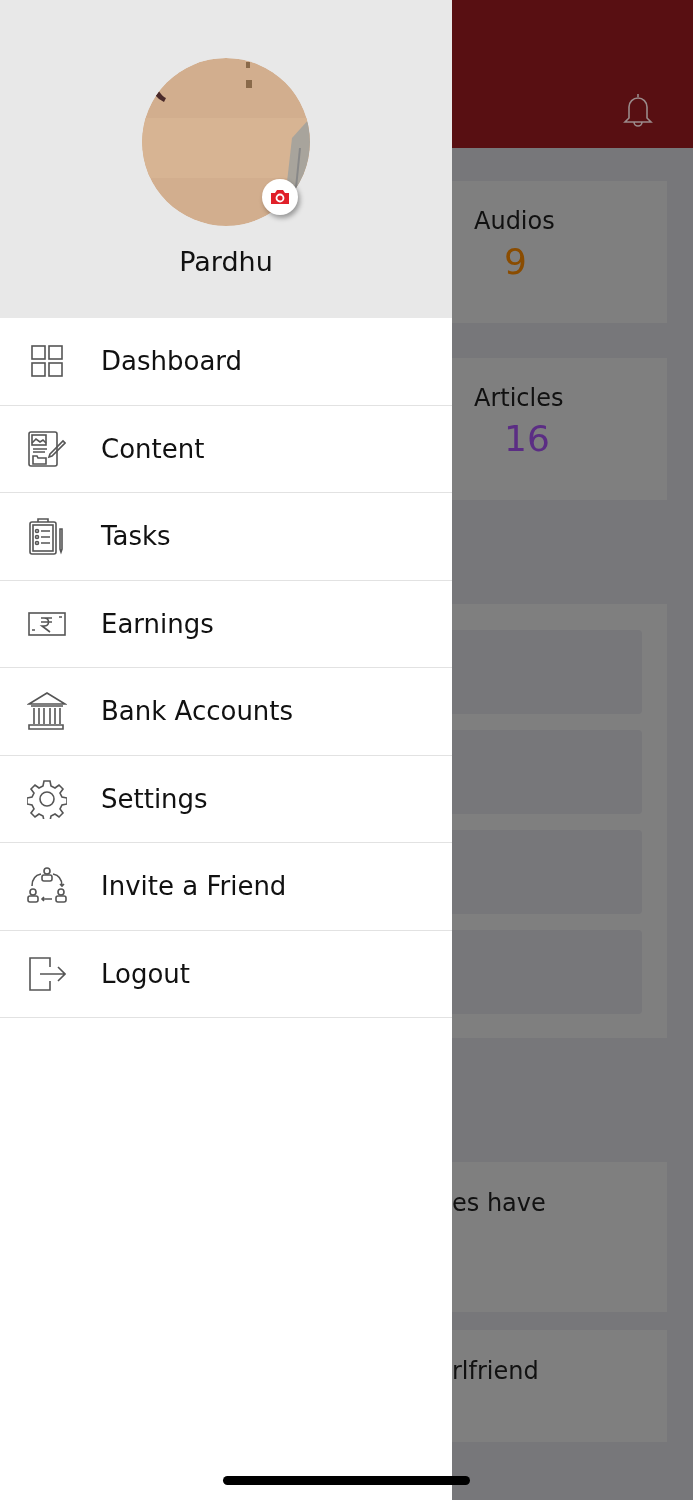 The width and height of the screenshot is (693, 1500). What do you see at coordinates (499, 1203) in the screenshot?
I see `post-title: es have` at bounding box center [499, 1203].